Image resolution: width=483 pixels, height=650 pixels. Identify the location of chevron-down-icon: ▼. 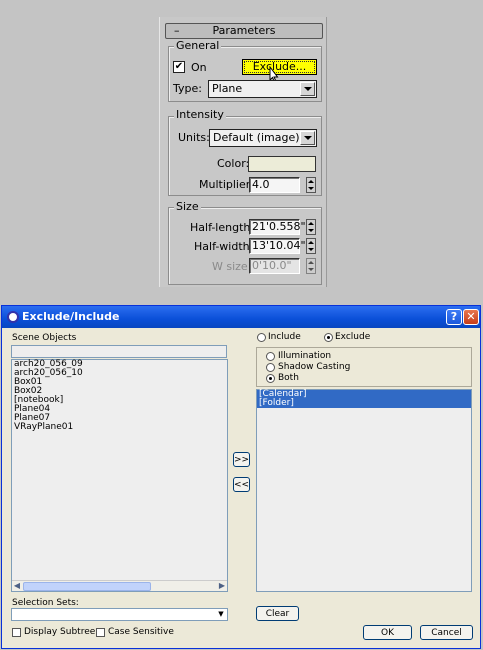
(221, 614).